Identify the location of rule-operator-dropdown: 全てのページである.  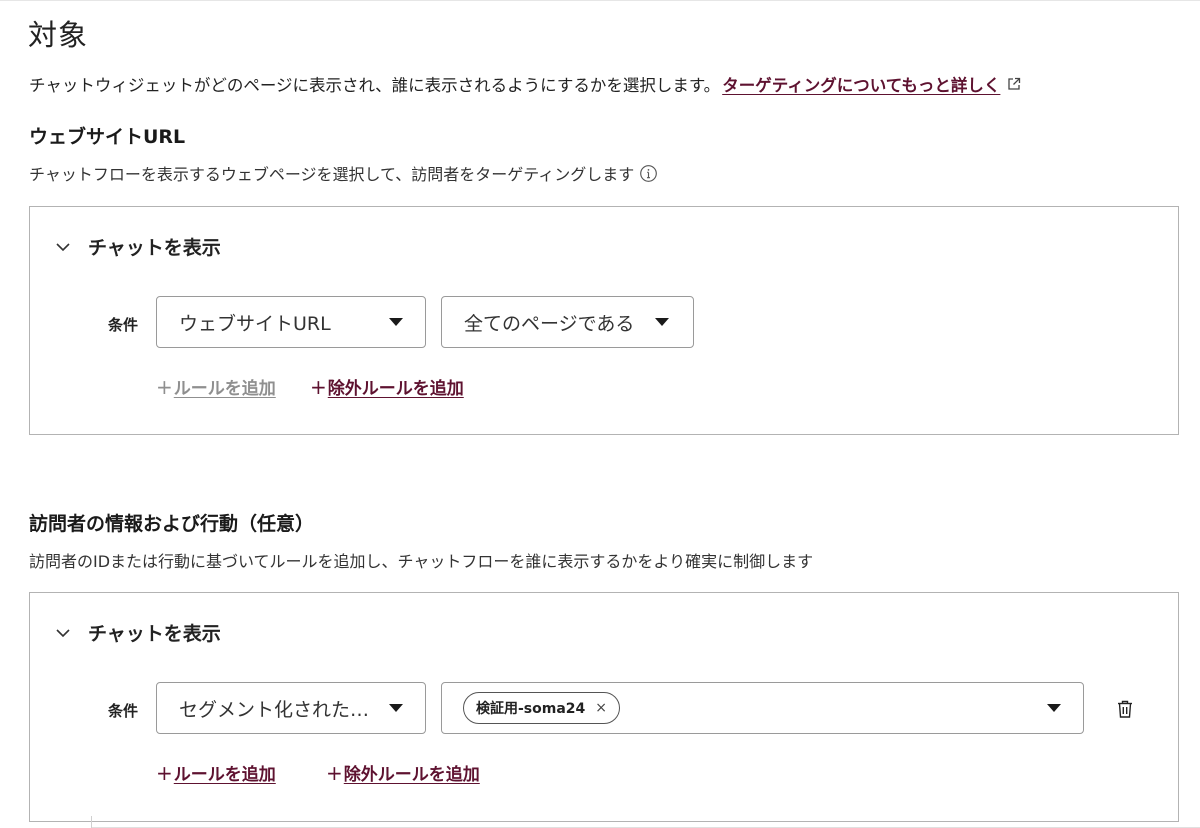
(567, 322).